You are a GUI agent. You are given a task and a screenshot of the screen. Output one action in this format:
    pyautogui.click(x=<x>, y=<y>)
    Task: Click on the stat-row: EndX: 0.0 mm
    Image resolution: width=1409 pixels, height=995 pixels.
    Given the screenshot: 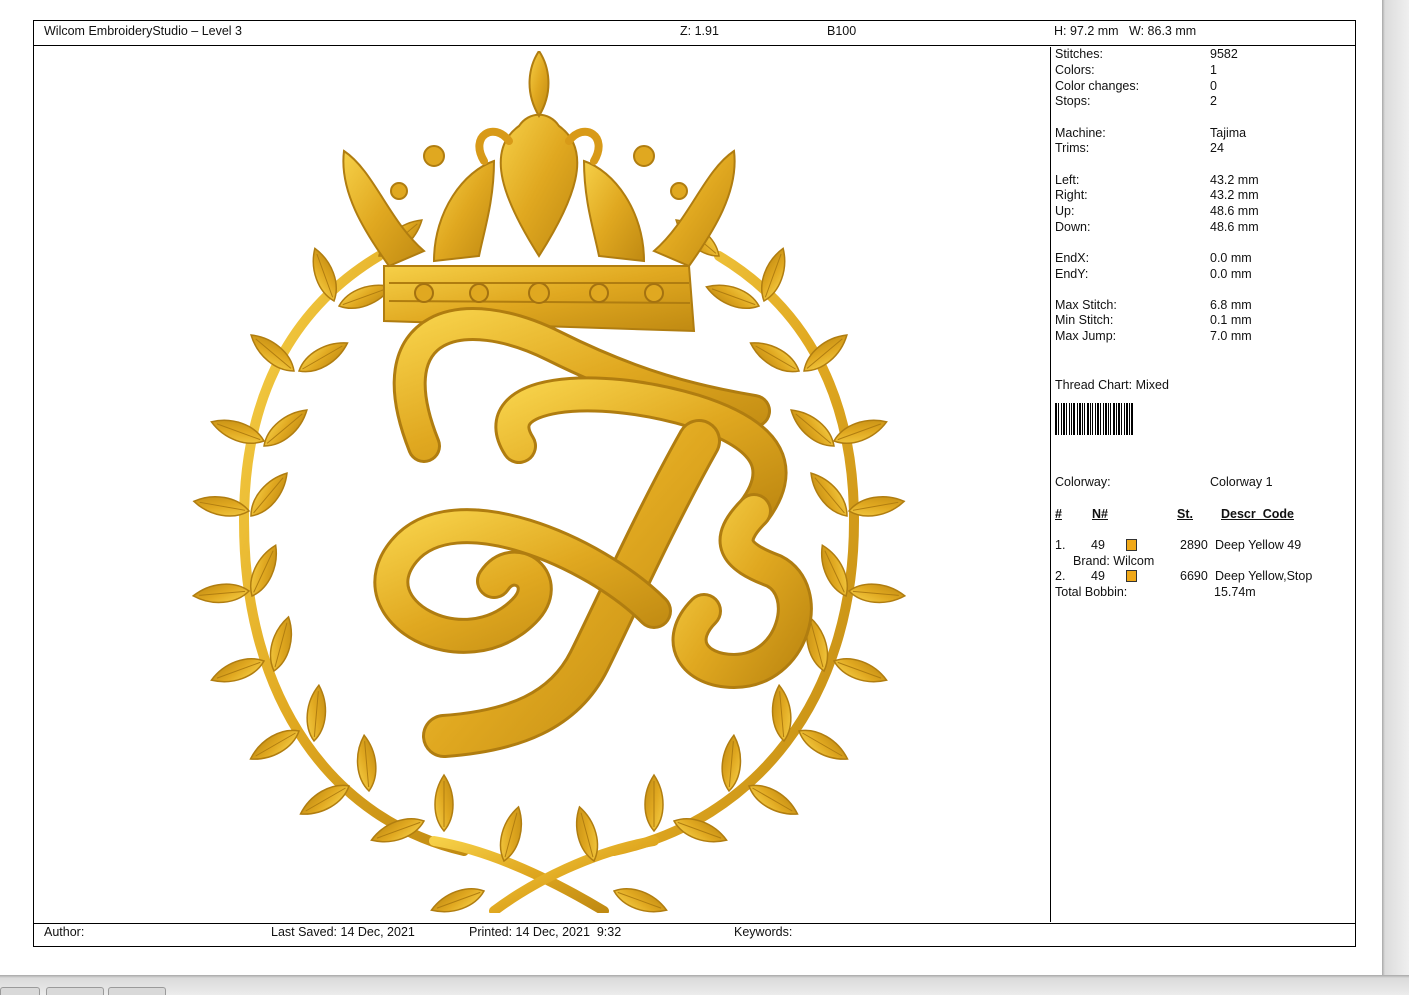 What is the action you would take?
    pyautogui.click(x=1153, y=258)
    